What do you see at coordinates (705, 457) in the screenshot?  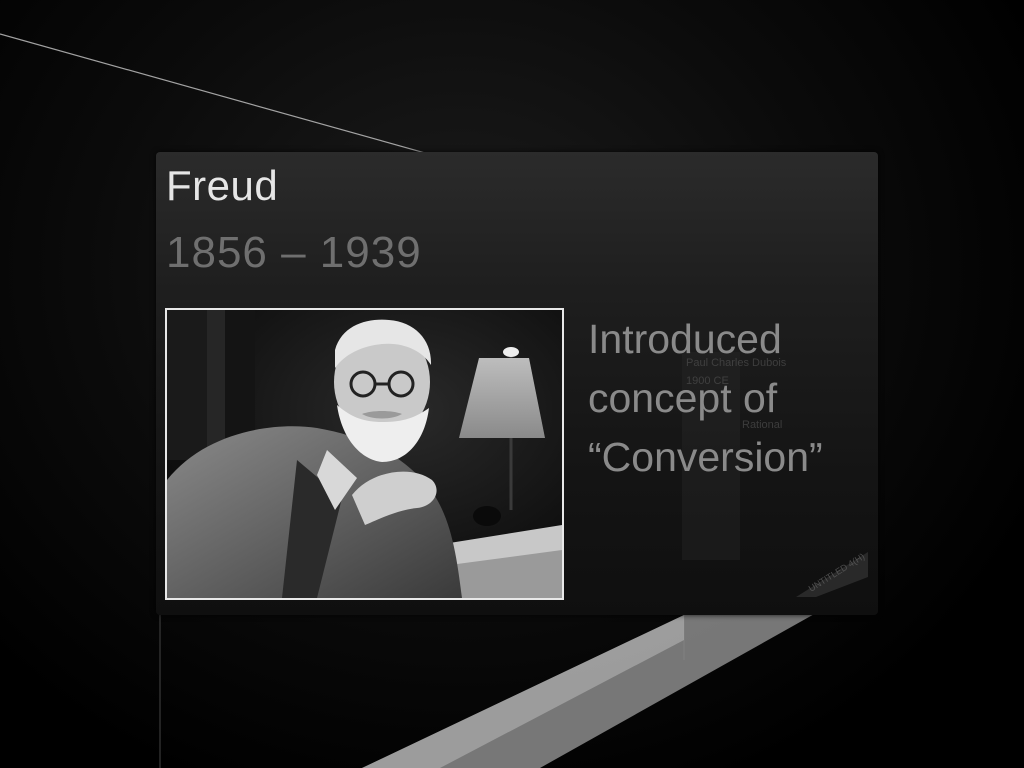 I see `bullet-line-3: “Conversion”` at bounding box center [705, 457].